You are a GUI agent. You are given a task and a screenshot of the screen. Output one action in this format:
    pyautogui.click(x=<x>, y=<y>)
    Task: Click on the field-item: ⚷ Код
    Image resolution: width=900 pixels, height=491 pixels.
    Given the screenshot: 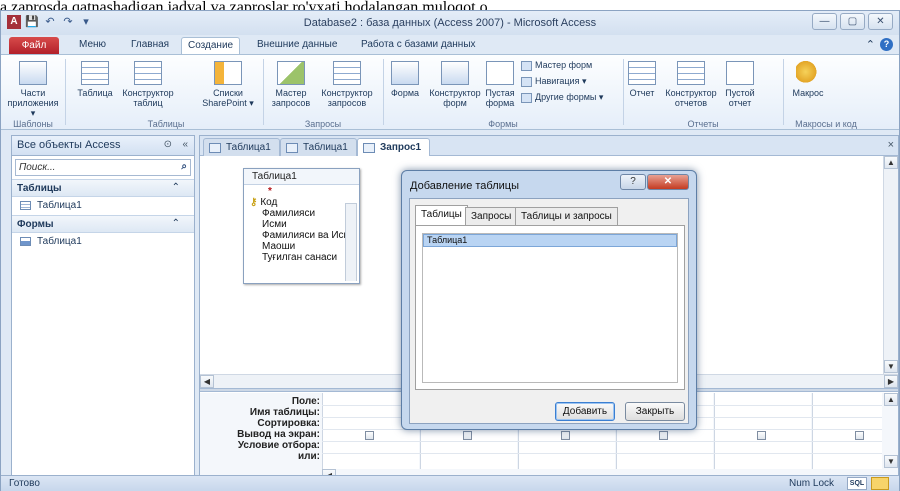 What is the action you would take?
    pyautogui.click(x=304, y=202)
    